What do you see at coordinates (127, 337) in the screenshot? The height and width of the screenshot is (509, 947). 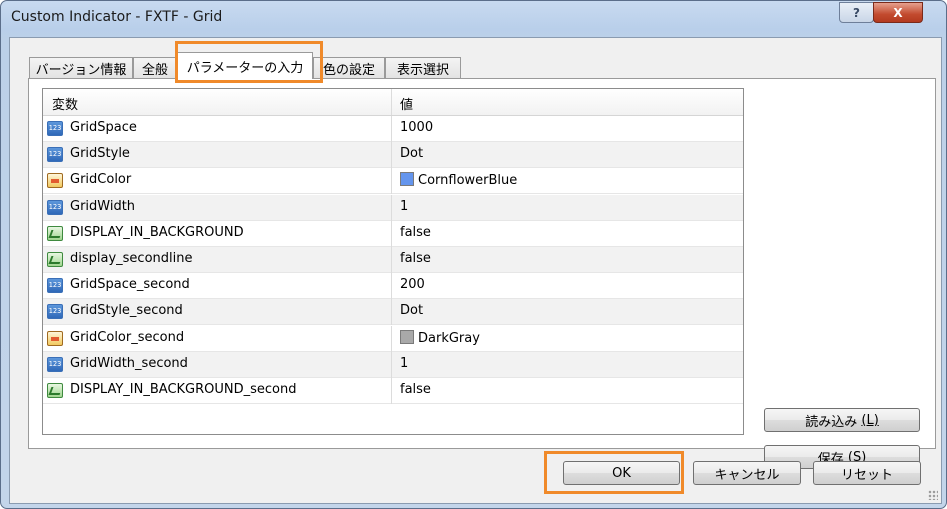 I see `parameter-name: GridColor_second` at bounding box center [127, 337].